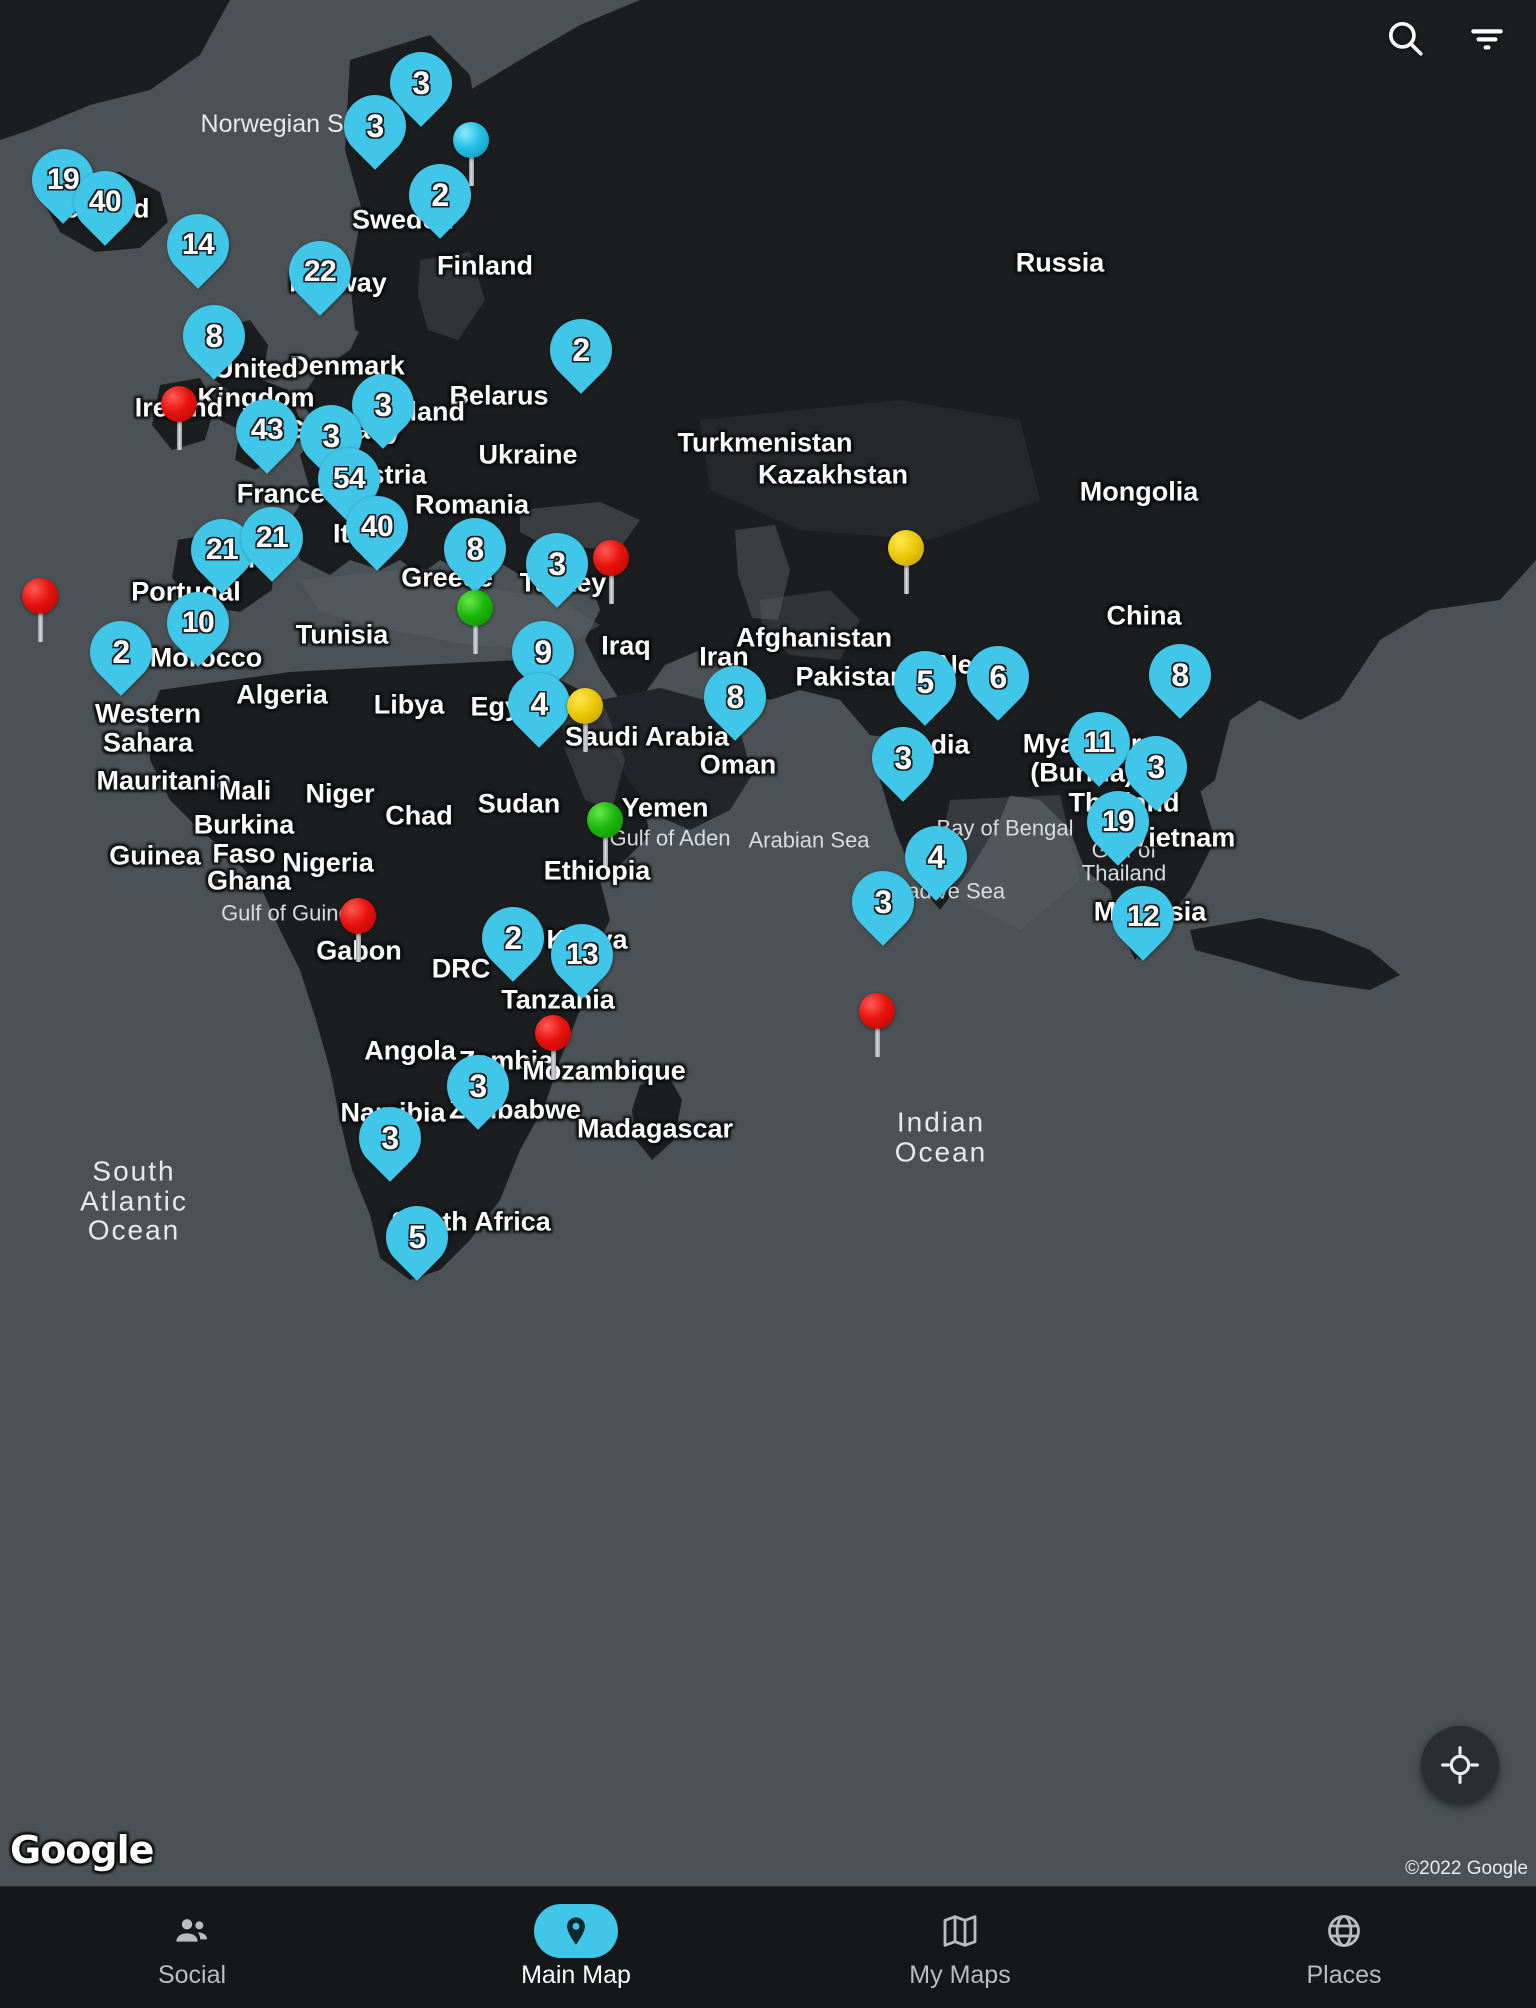 The height and width of the screenshot is (2008, 1536). I want to click on cluster-count: 22, so click(320, 271).